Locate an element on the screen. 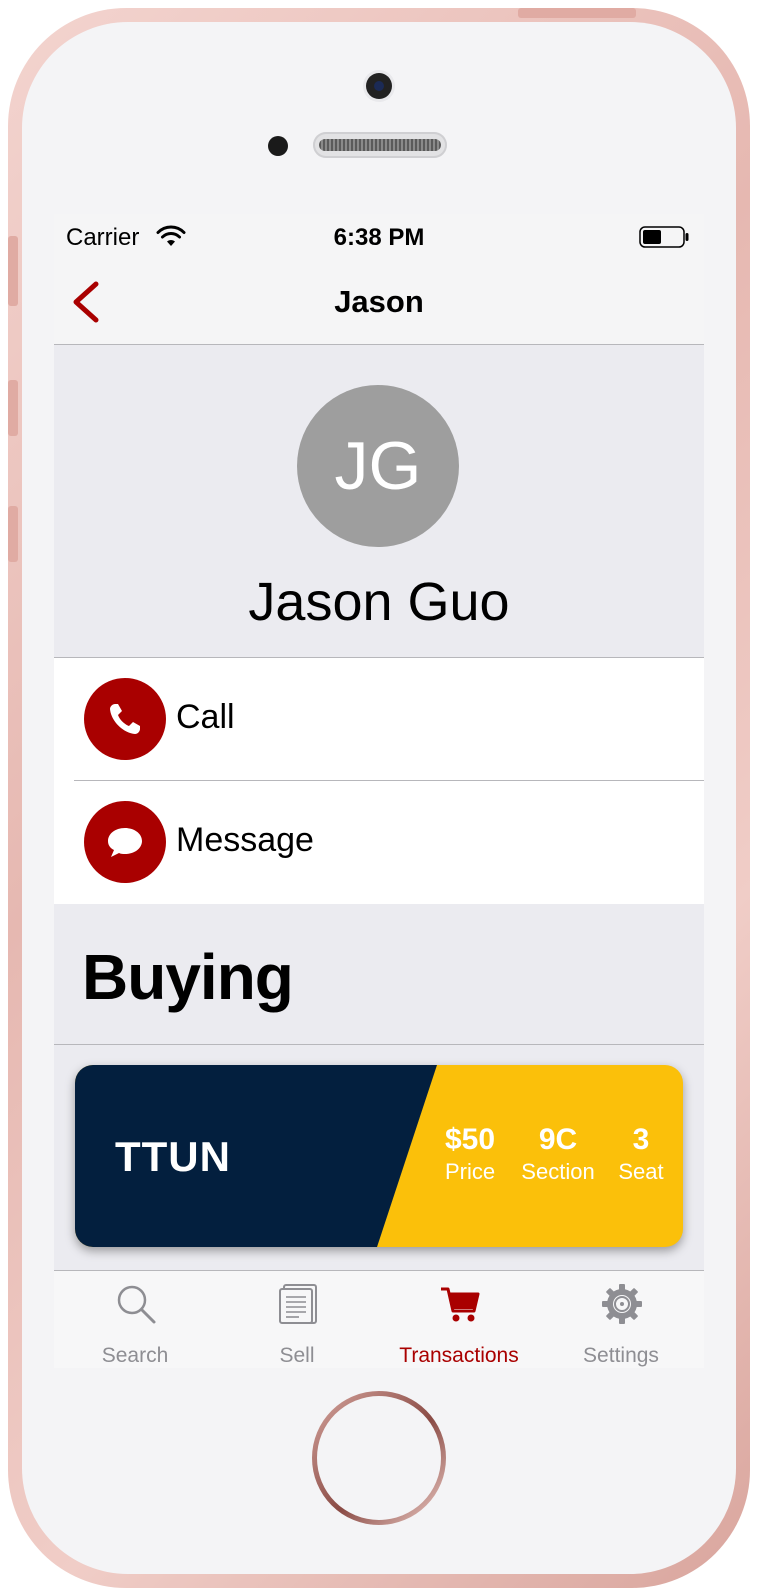 This screenshot has width=760, height=1594. contact-actions: Call Message is located at coordinates (379, 781).